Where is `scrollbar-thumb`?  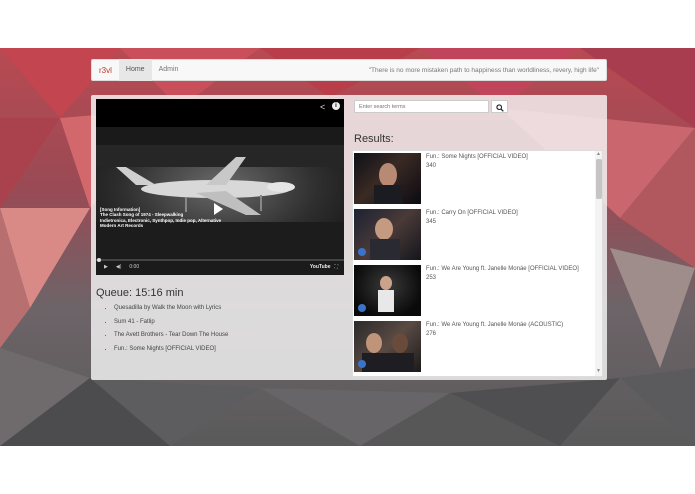
scrollbar-thumb is located at coordinates (599, 179).